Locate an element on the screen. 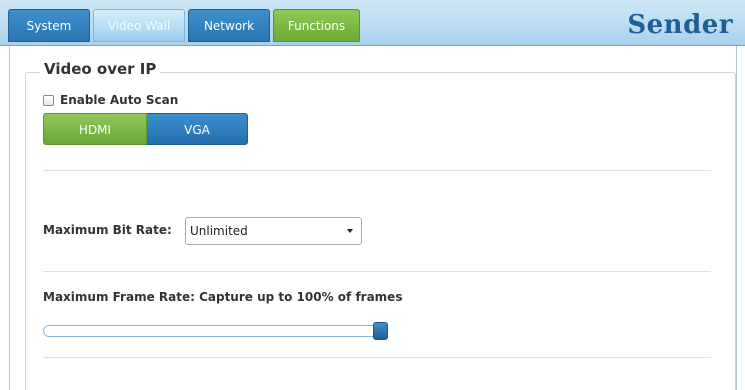 The width and height of the screenshot is (745, 390). framerate-slider-track is located at coordinates (214, 331).